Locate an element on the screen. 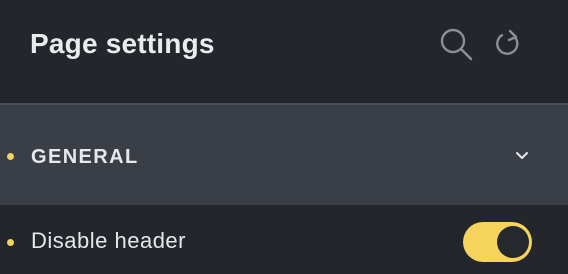 This screenshot has height=274, width=568. section-label: GENERAL is located at coordinates (85, 157).